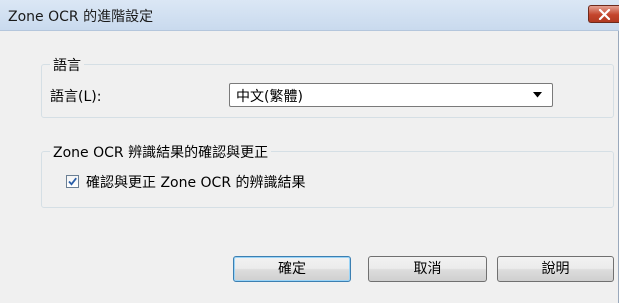  I want to click on cancel-button: 取消, so click(427, 269).